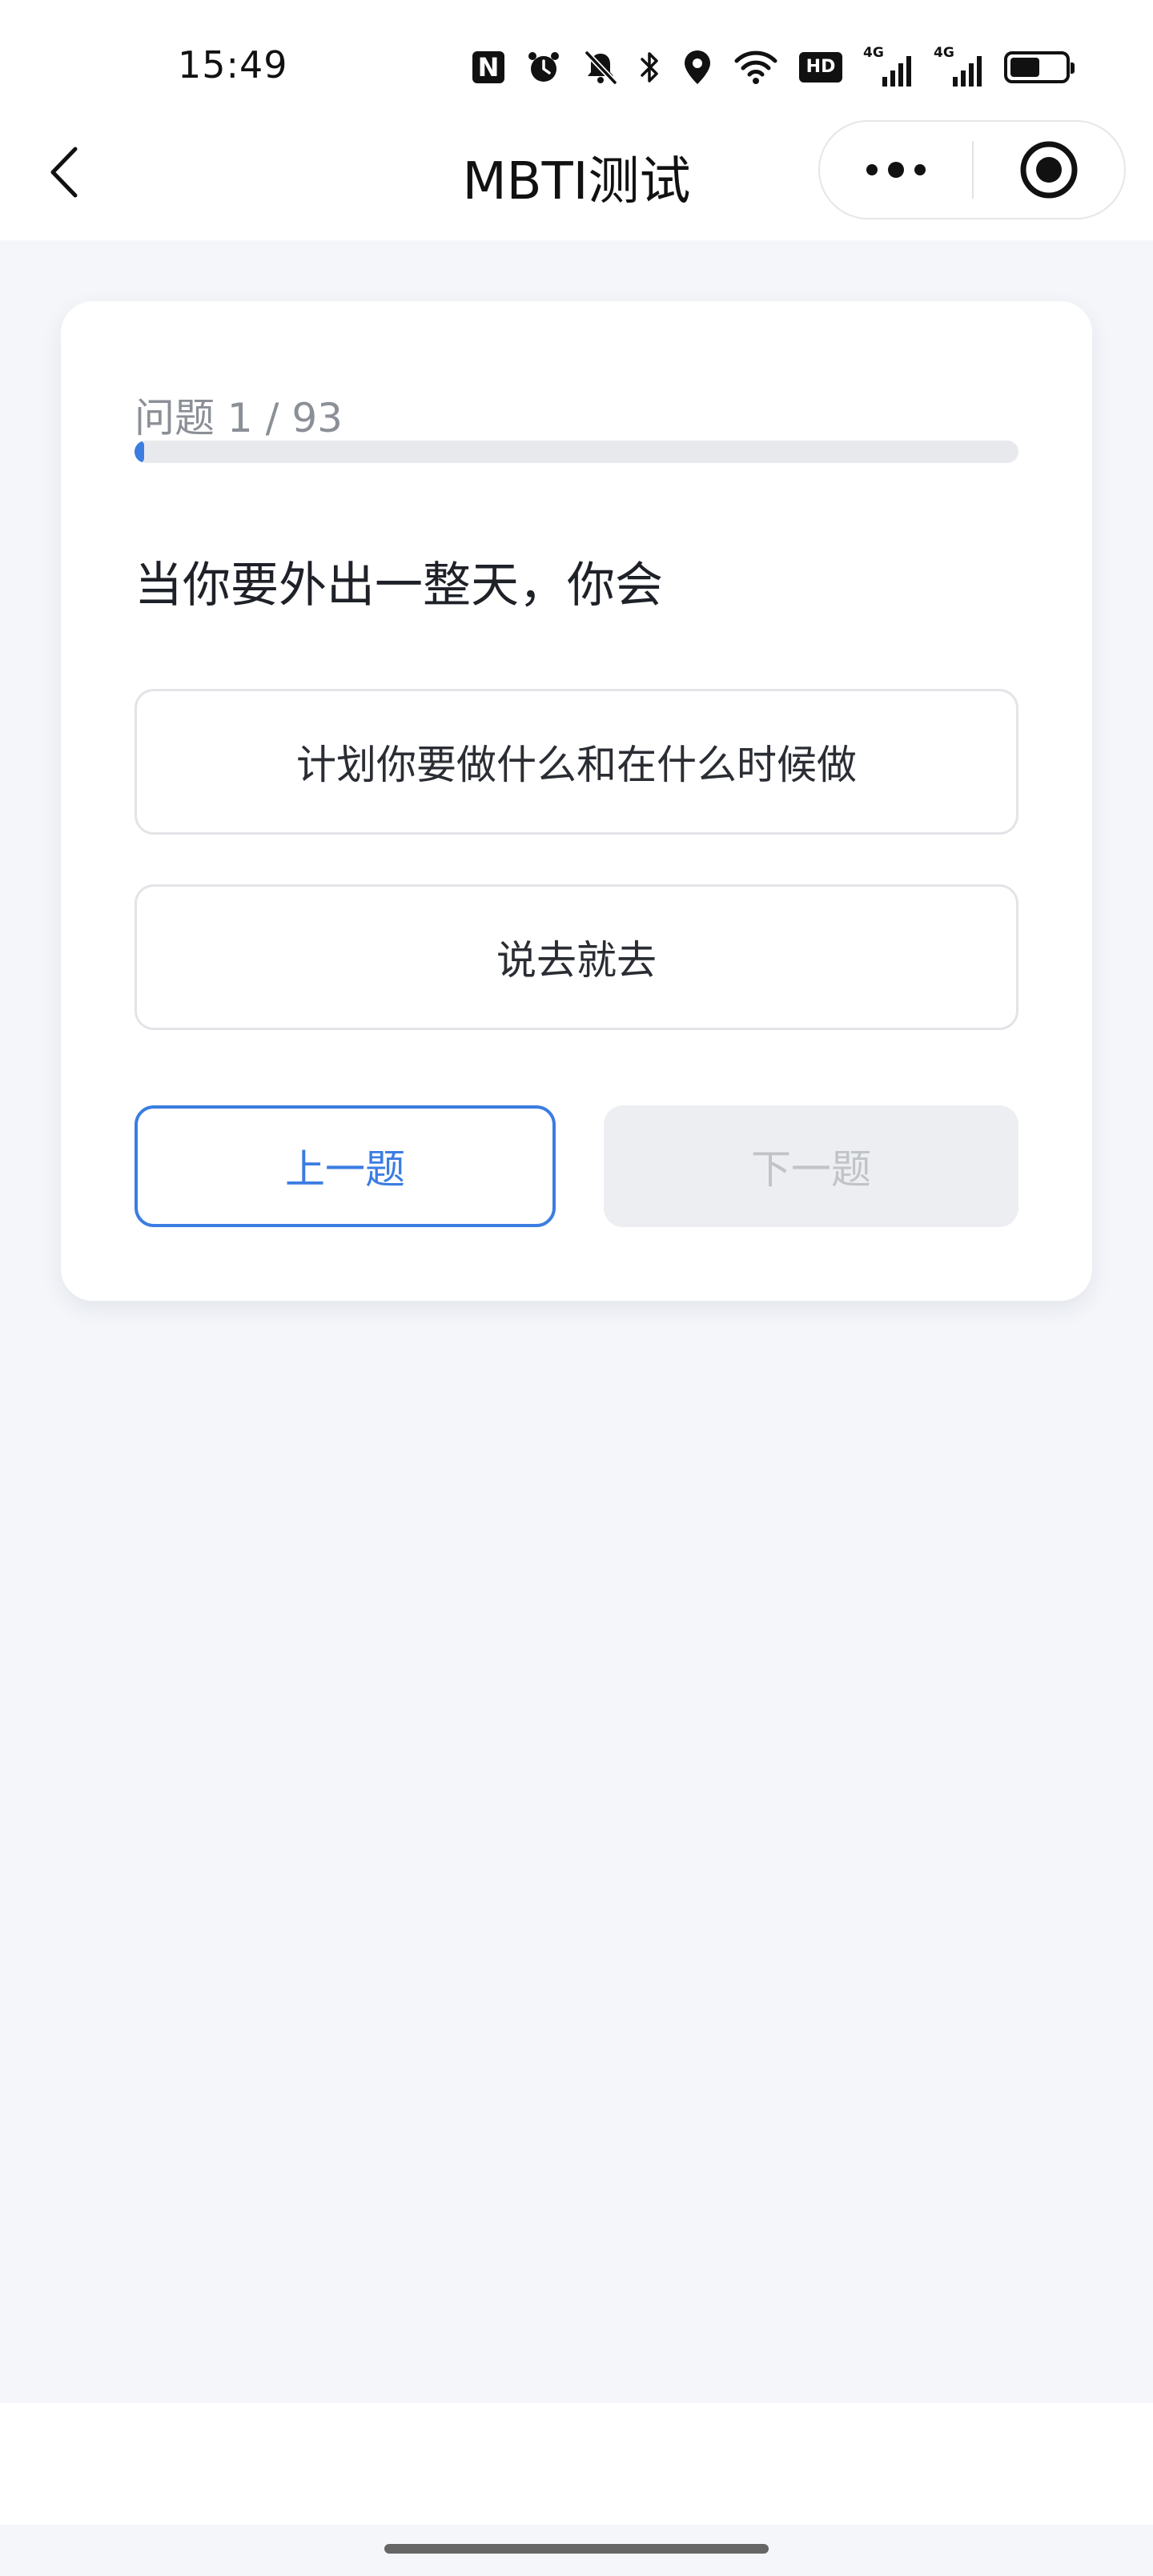 The width and height of the screenshot is (1153, 2576). I want to click on progress-label: 问题 1 / 93, so click(239, 418).